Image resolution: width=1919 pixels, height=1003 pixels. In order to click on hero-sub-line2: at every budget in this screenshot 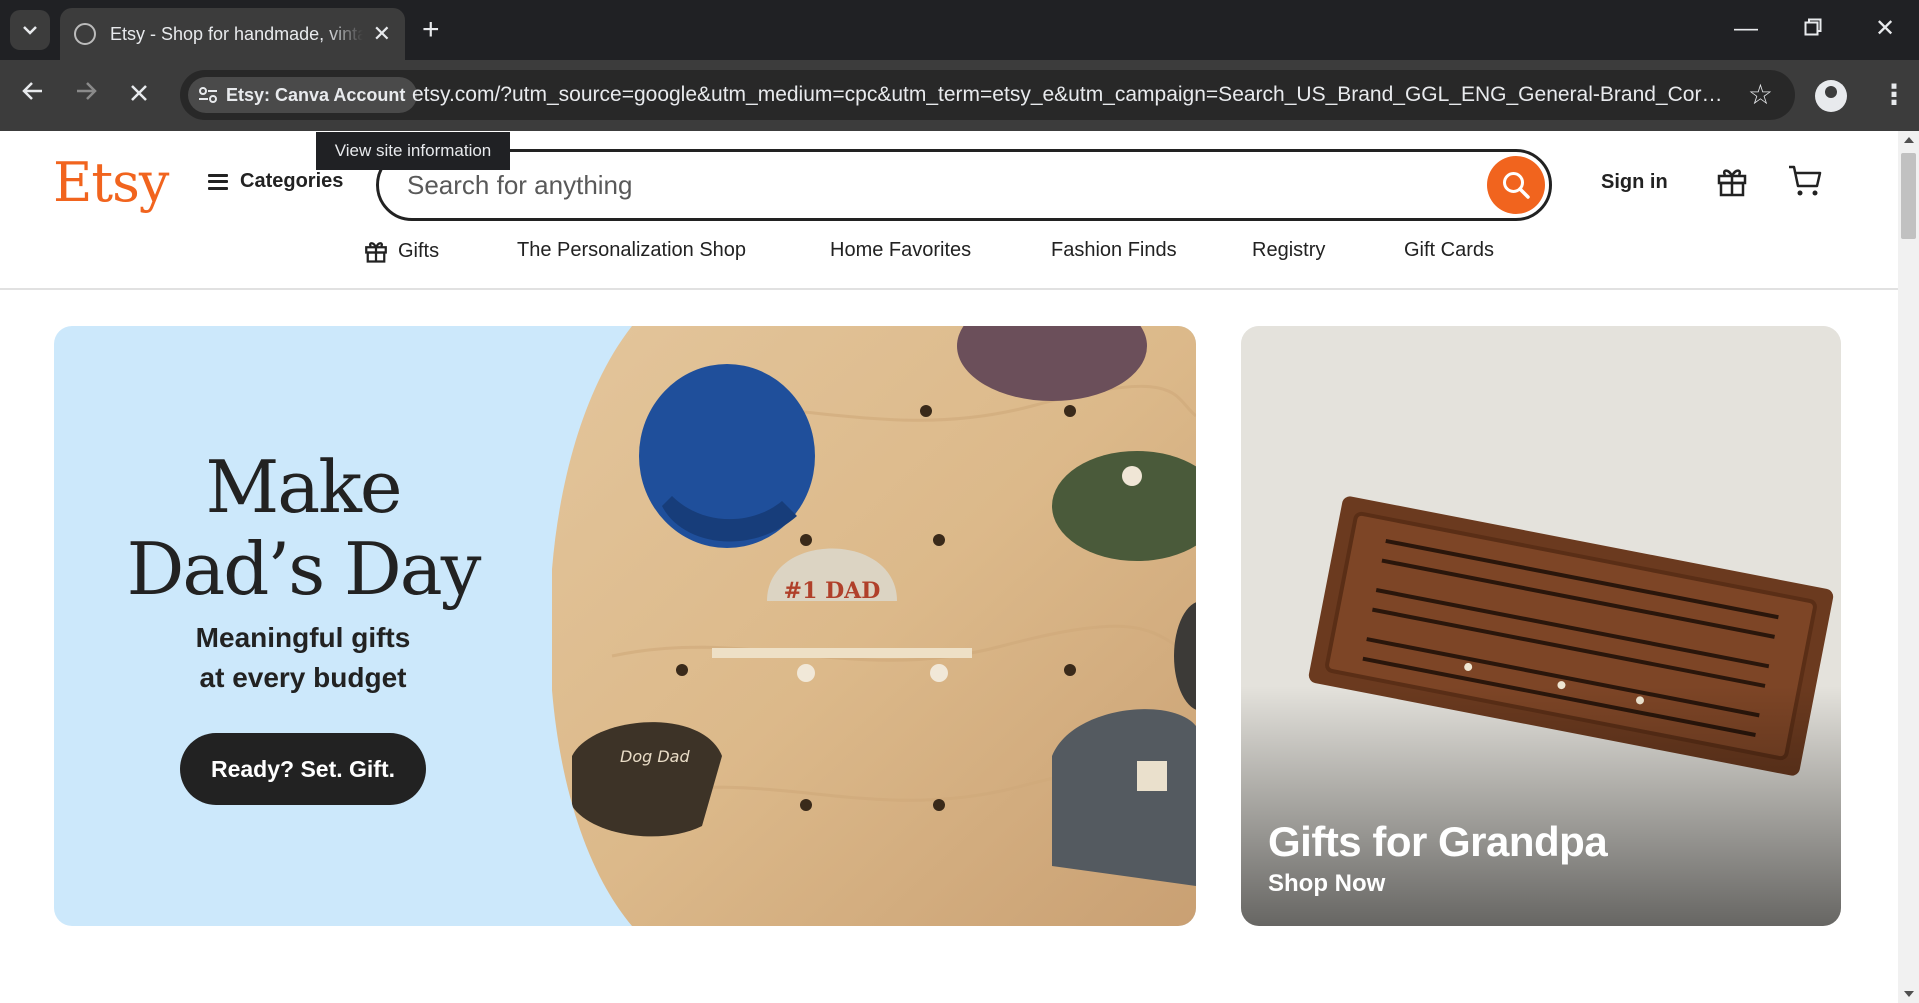, I will do `click(303, 677)`.